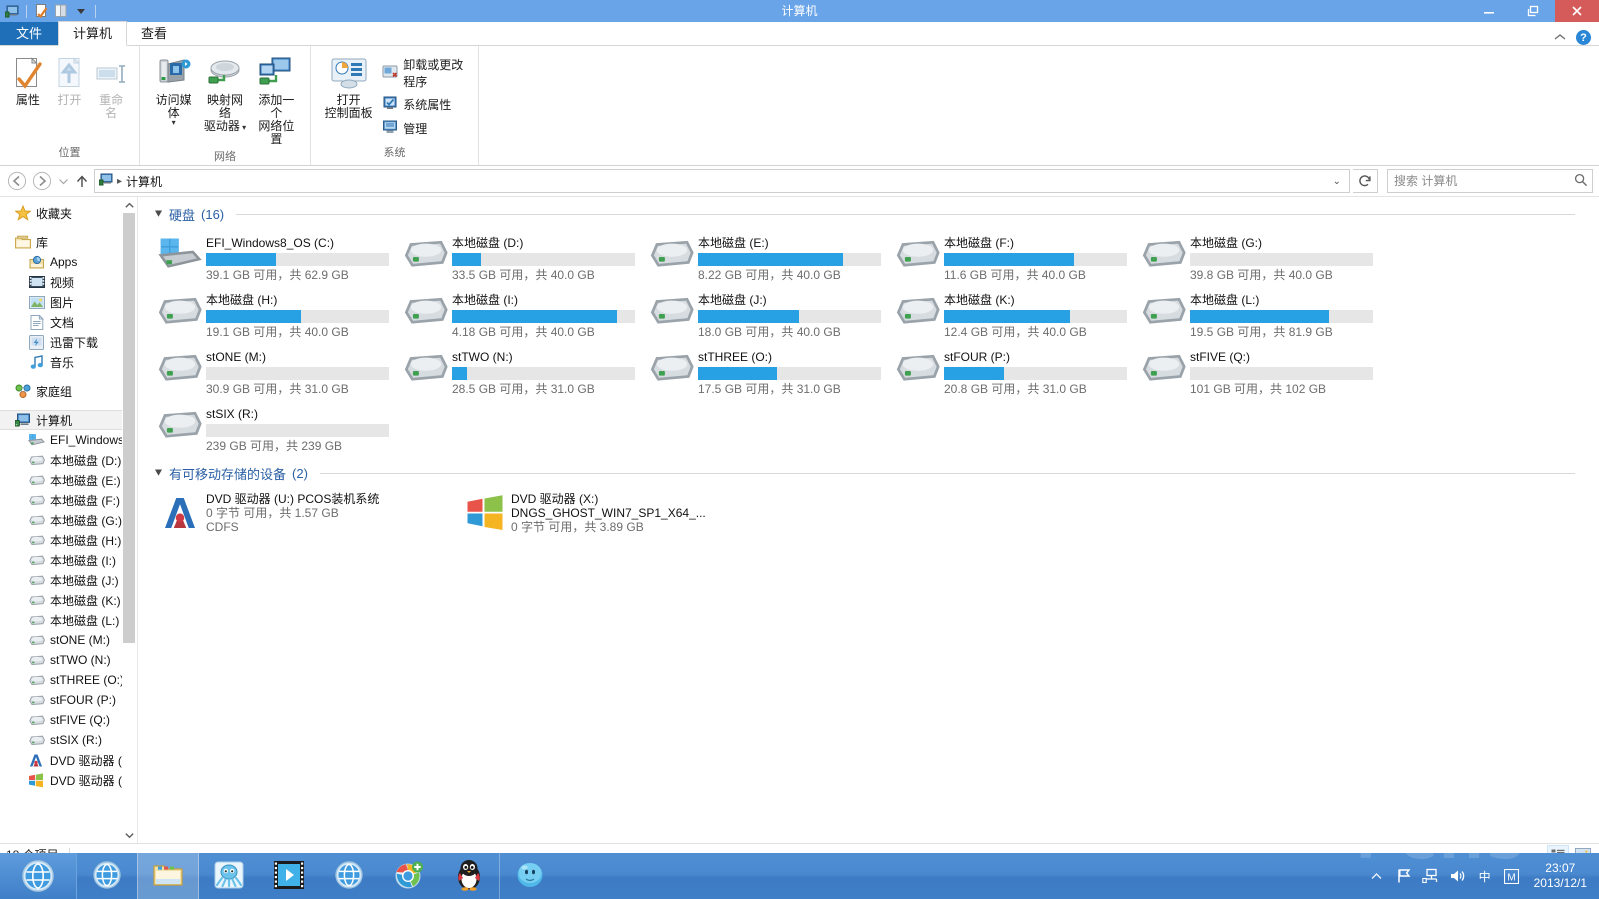 The width and height of the screenshot is (1599, 899). I want to click on drive-tile: stTHREE (O:) 17.5 GB 可用，共 31.0 GB, so click(769, 370).